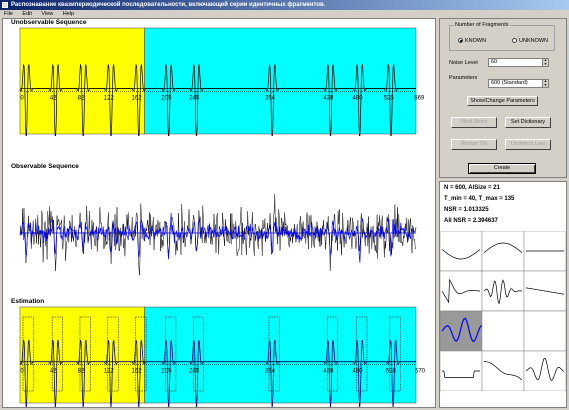 This screenshot has width=569, height=410. I want to click on menu-help: Help, so click(68, 14).